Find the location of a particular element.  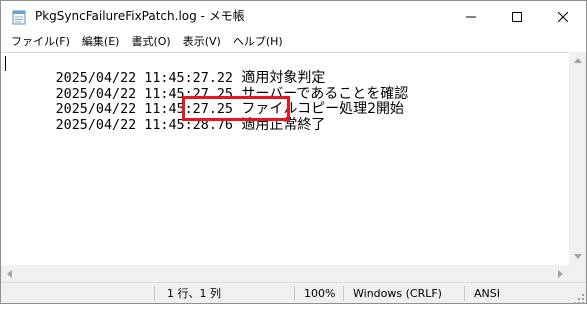

close-button is located at coordinates (563, 16).